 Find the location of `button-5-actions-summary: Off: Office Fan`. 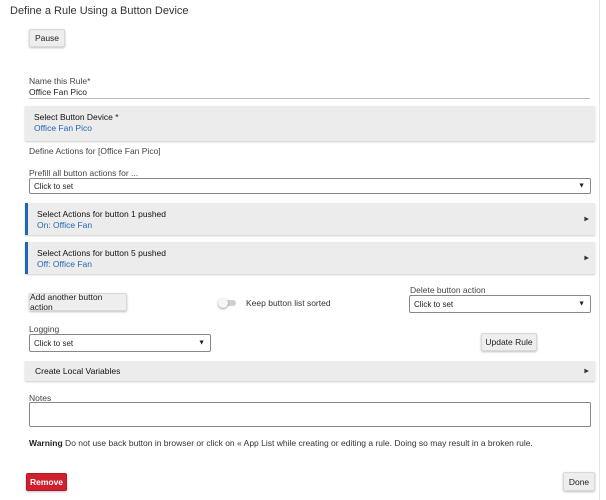

button-5-actions-summary: Off: Office Fan is located at coordinates (64, 264).